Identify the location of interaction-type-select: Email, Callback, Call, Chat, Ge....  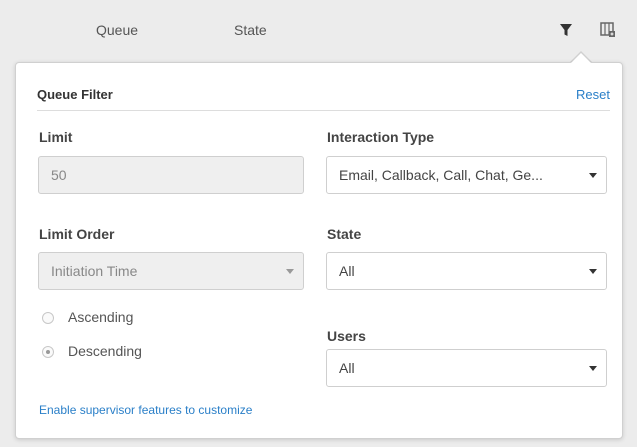
(466, 175).